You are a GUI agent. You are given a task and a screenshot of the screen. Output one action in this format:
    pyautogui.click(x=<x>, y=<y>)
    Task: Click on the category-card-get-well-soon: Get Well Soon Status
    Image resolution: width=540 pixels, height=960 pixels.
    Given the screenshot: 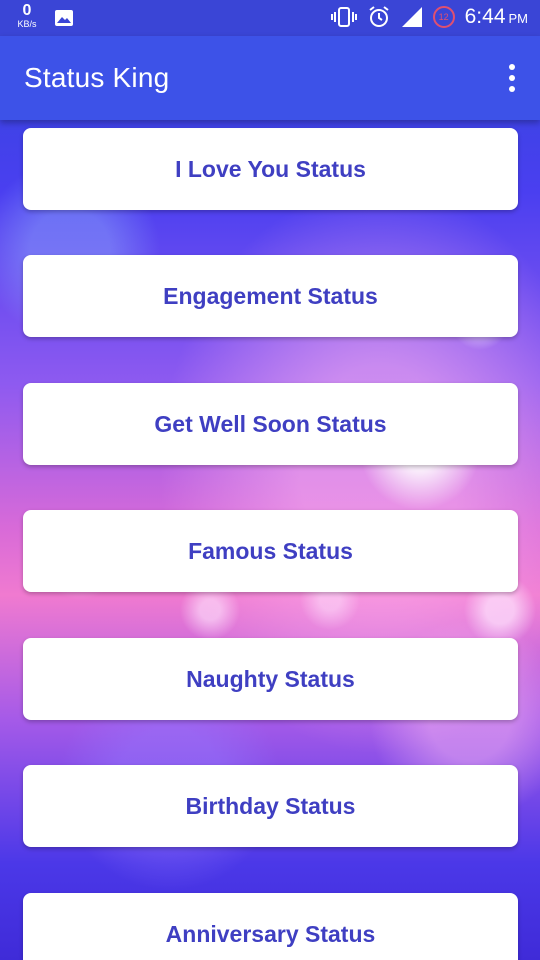 What is the action you would take?
    pyautogui.click(x=270, y=424)
    